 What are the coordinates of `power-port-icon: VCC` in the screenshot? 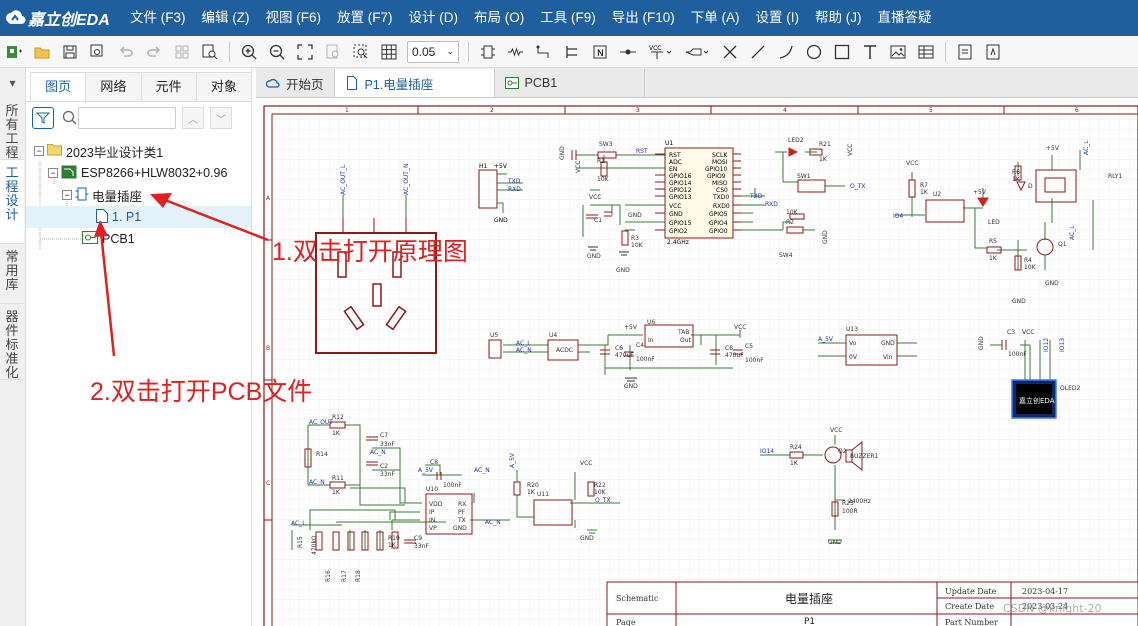 It's located at (661, 52).